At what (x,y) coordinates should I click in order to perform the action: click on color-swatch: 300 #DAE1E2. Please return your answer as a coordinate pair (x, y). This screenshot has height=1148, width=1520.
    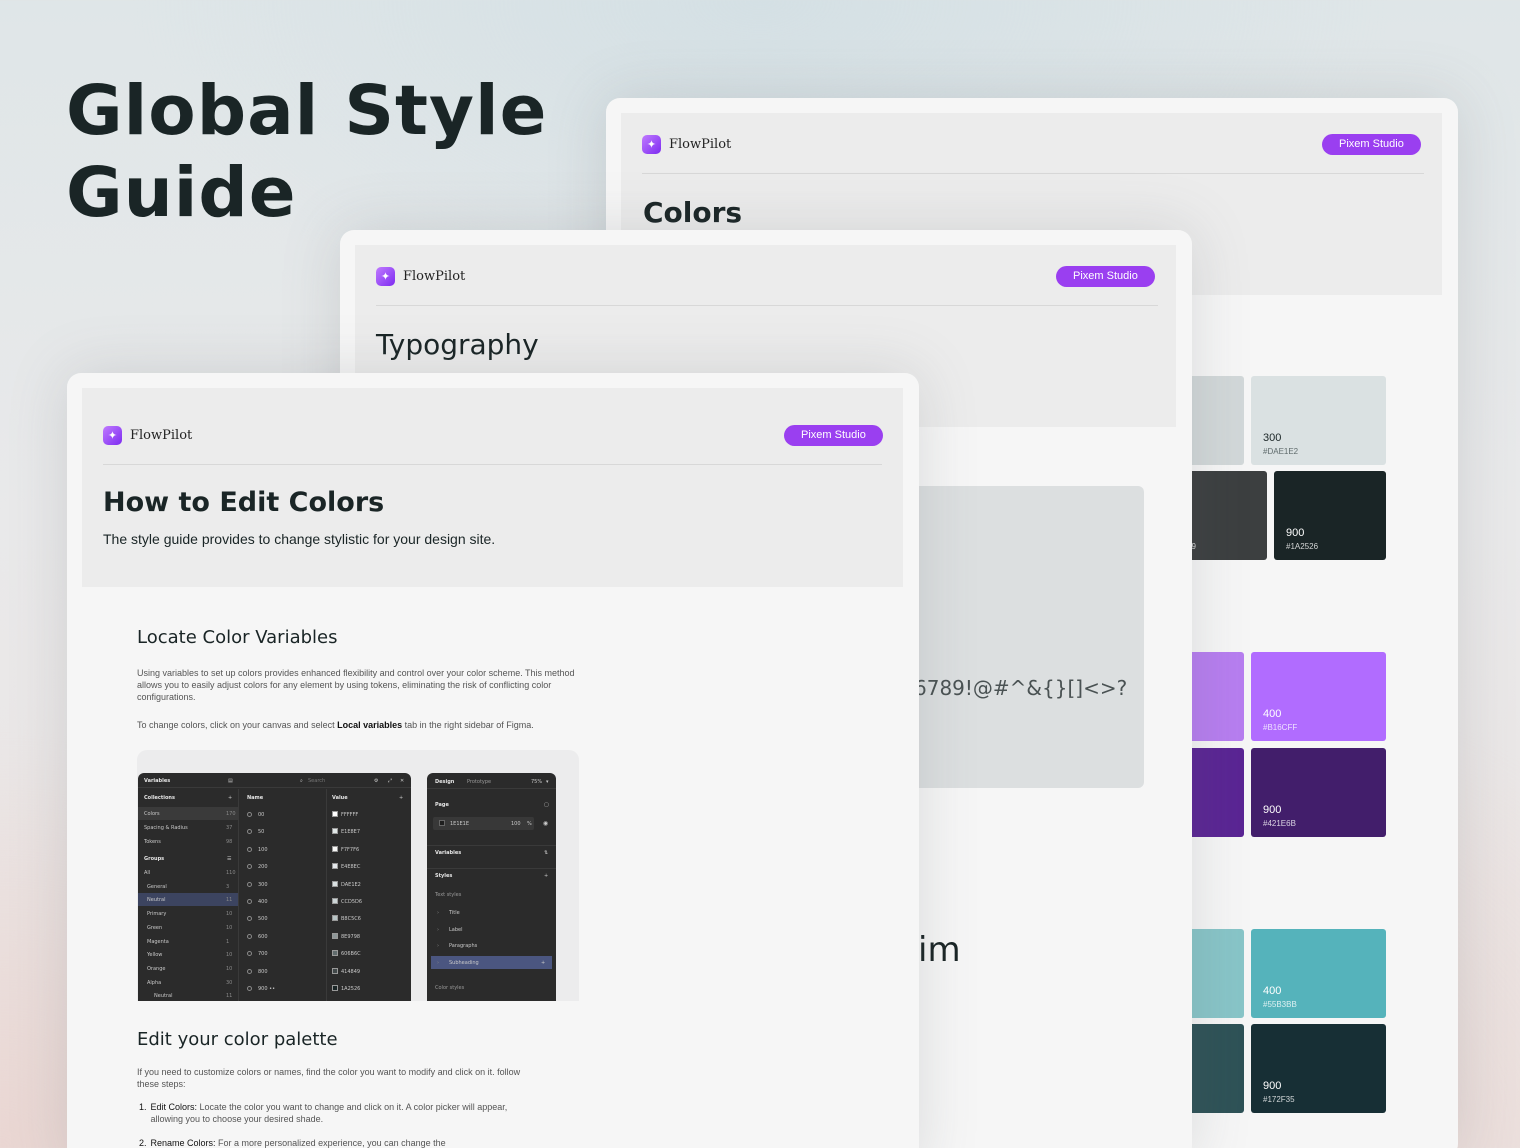
    Looking at the image, I should click on (1318, 420).